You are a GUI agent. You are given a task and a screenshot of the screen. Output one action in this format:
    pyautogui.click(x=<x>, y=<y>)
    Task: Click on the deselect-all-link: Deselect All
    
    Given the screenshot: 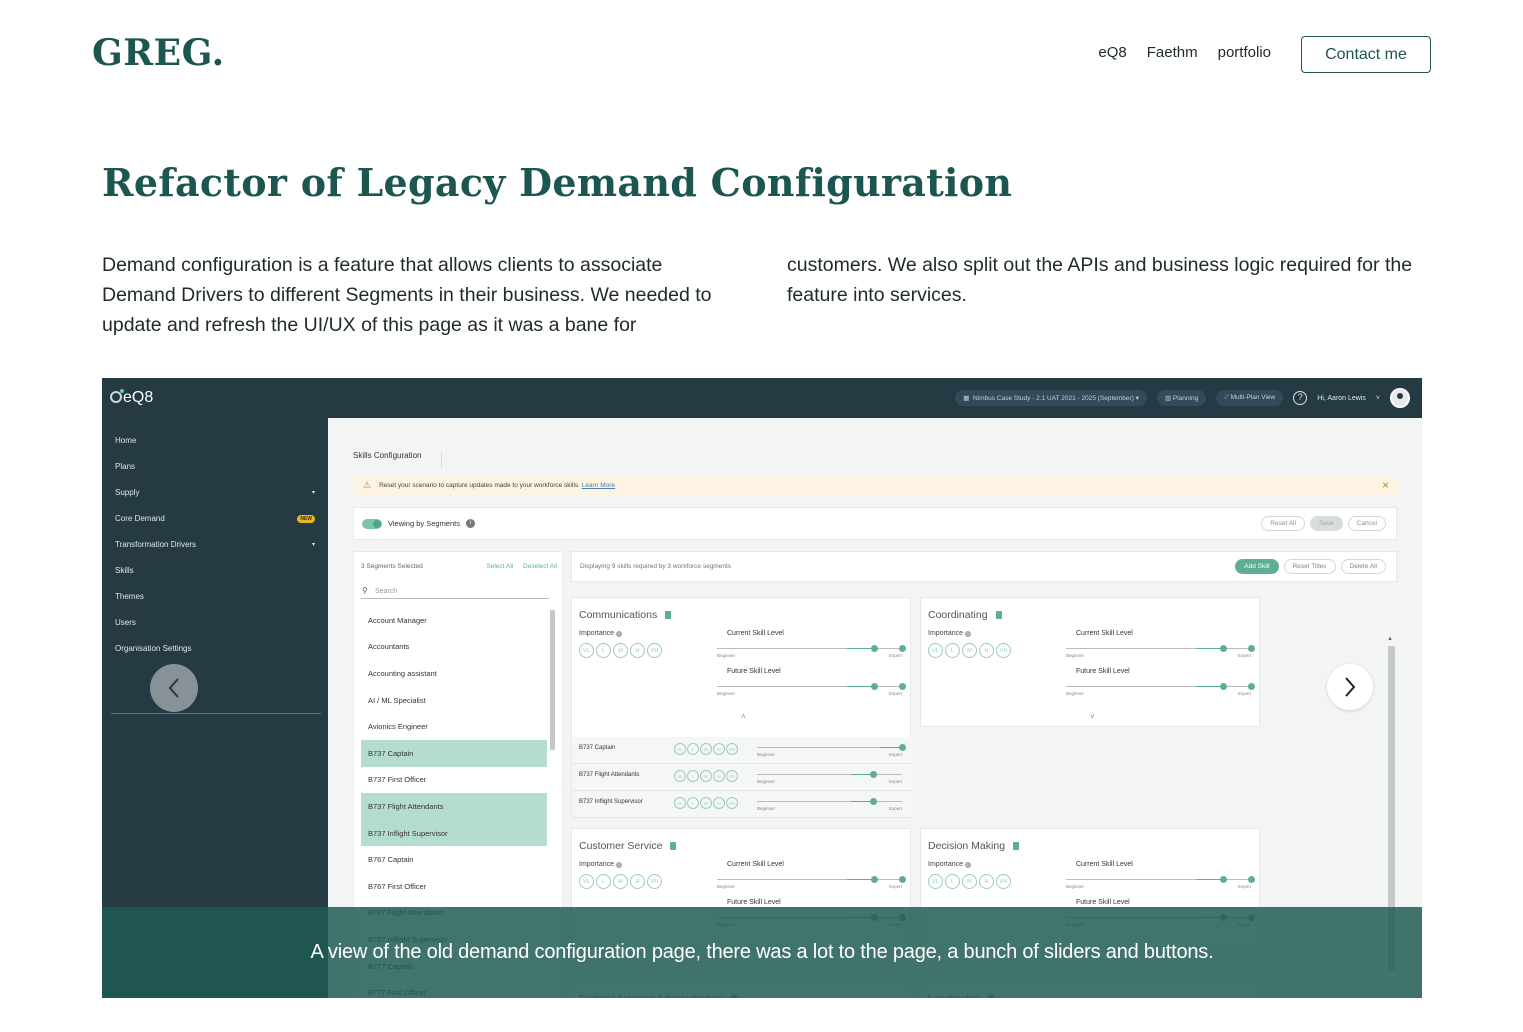 What is the action you would take?
    pyautogui.click(x=540, y=566)
    